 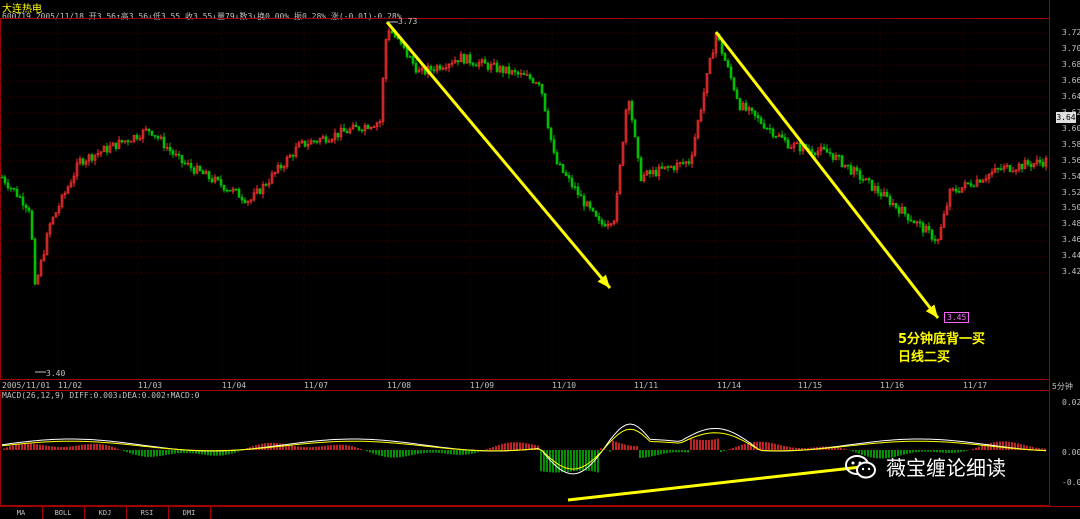 I want to click on tab-rsi: RSI, so click(x=147, y=513).